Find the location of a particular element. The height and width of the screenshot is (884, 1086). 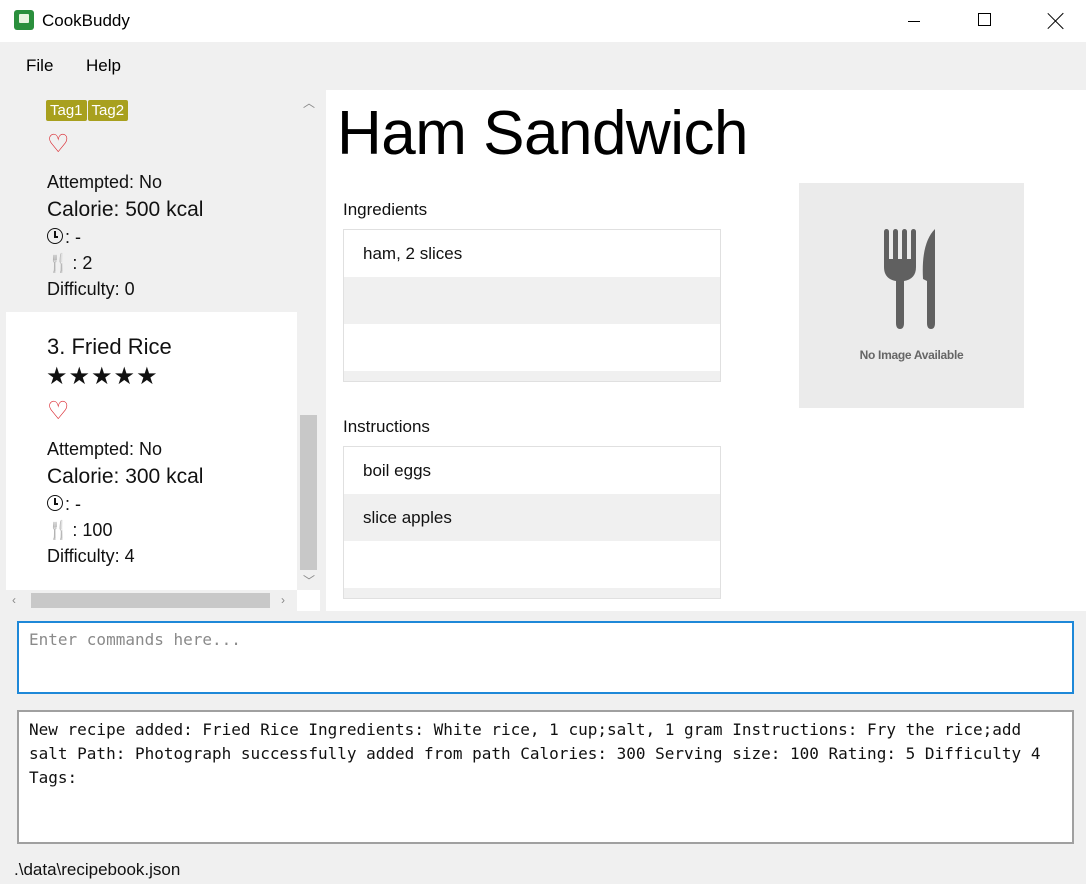

minimize-button is located at coordinates (913, 21).